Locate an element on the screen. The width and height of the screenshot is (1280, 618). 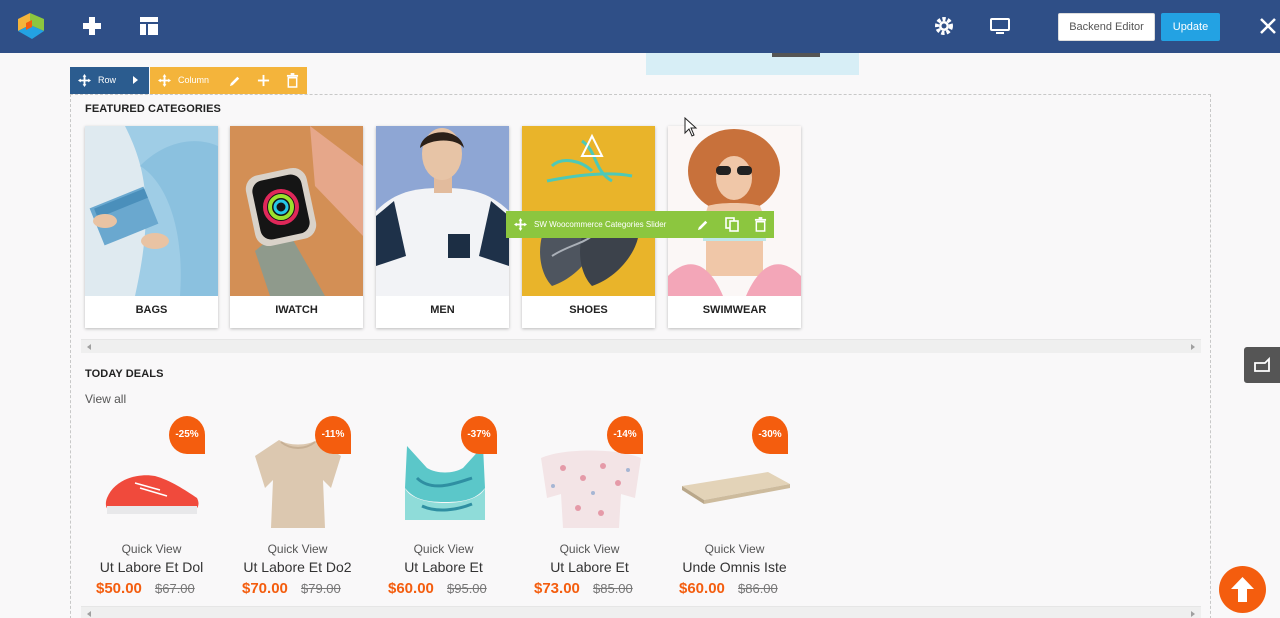
discount-badge: -14% is located at coordinates (625, 435).